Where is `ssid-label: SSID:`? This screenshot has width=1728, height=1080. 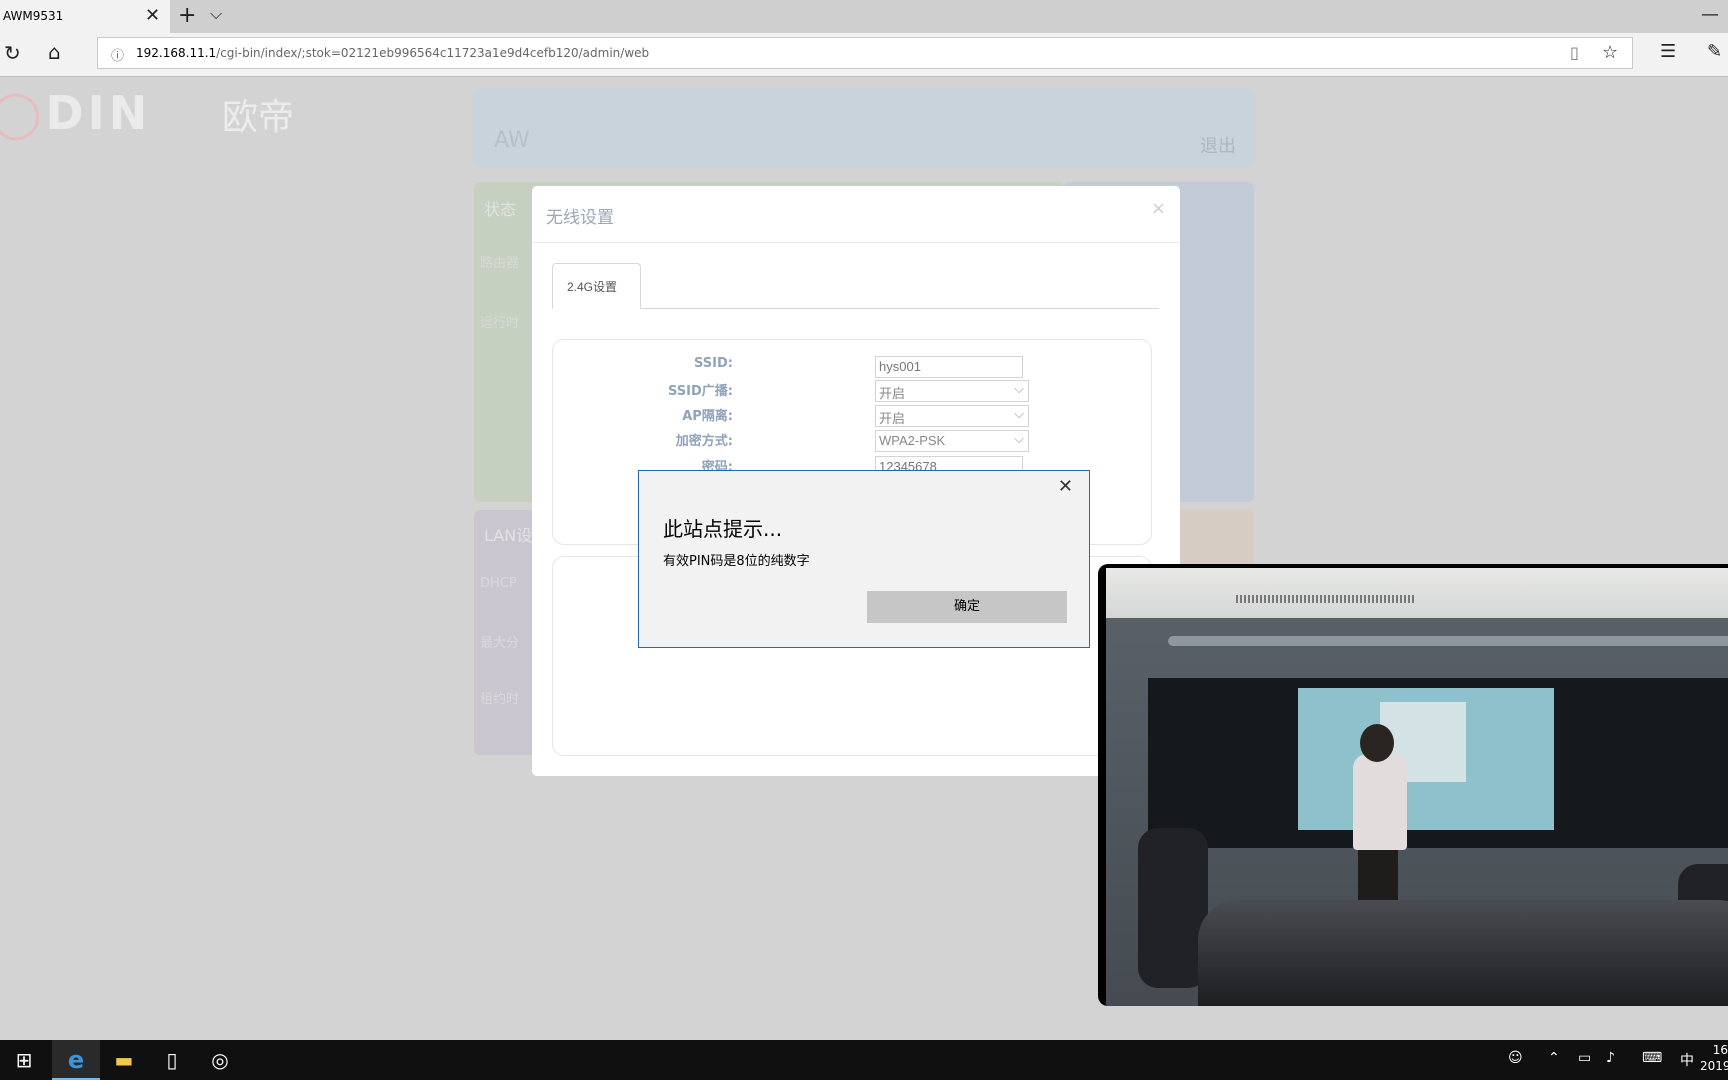
ssid-label: SSID: is located at coordinates (713, 363).